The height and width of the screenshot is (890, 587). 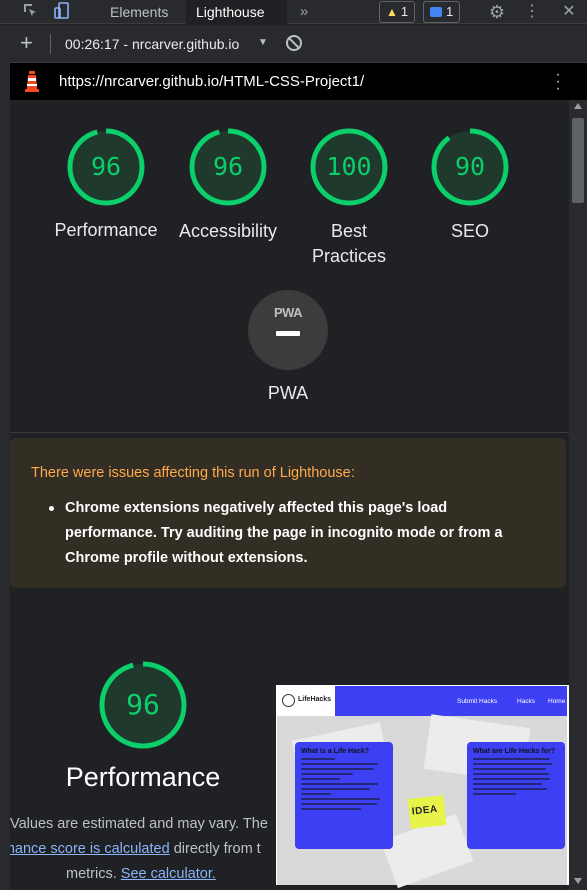 I want to click on score-value: 90, so click(x=470, y=166).